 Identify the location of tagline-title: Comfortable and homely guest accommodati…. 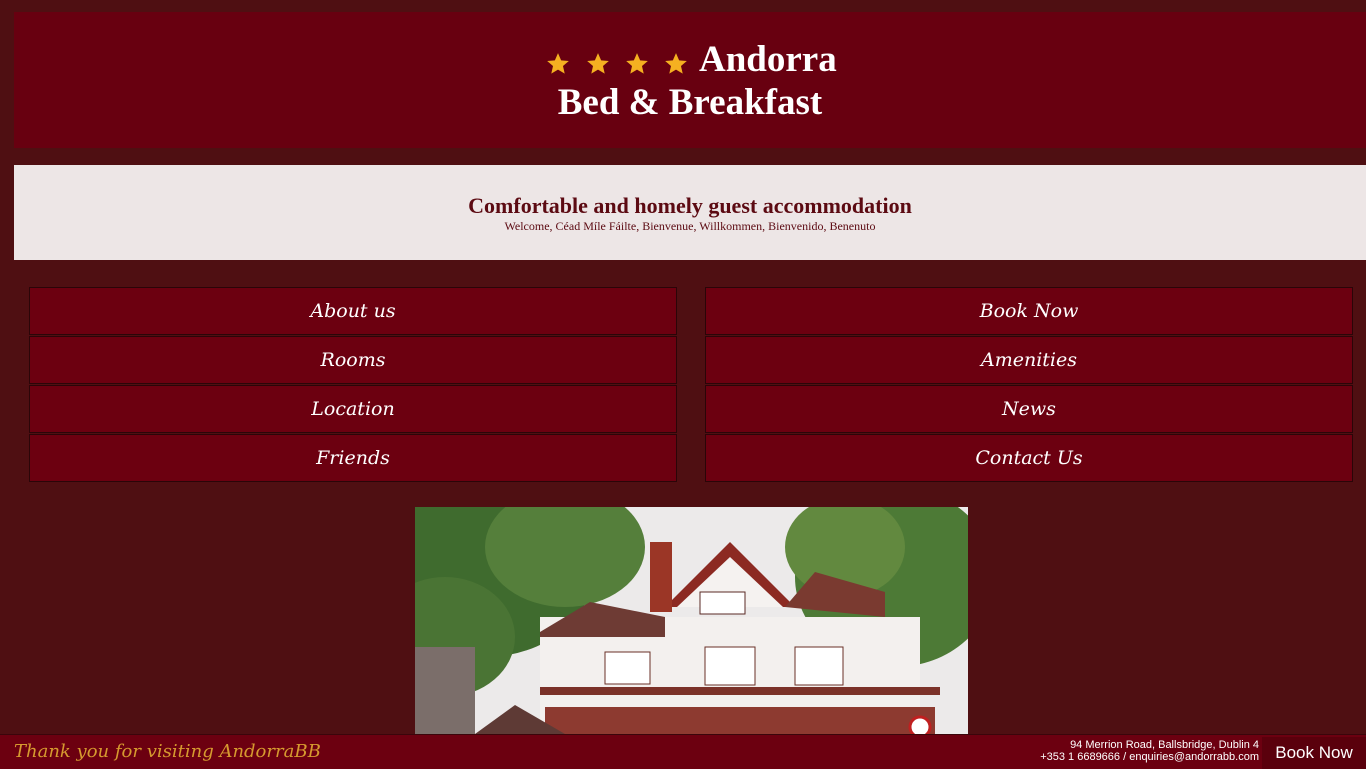
(690, 205).